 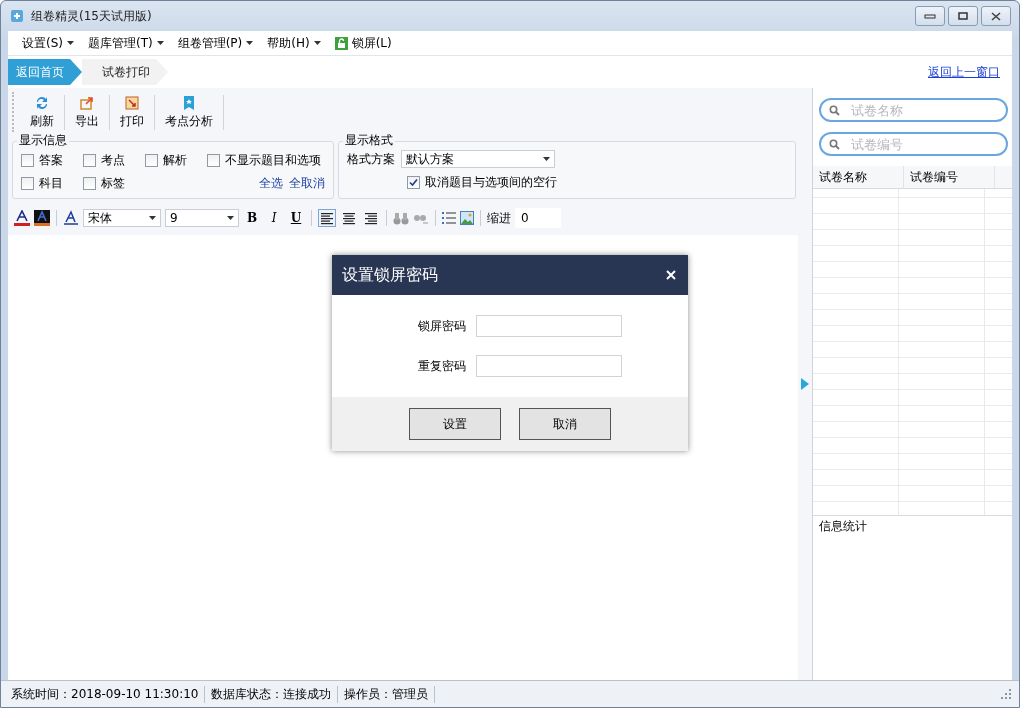 I want to click on status-text: 操作员：管理员, so click(x=387, y=694).